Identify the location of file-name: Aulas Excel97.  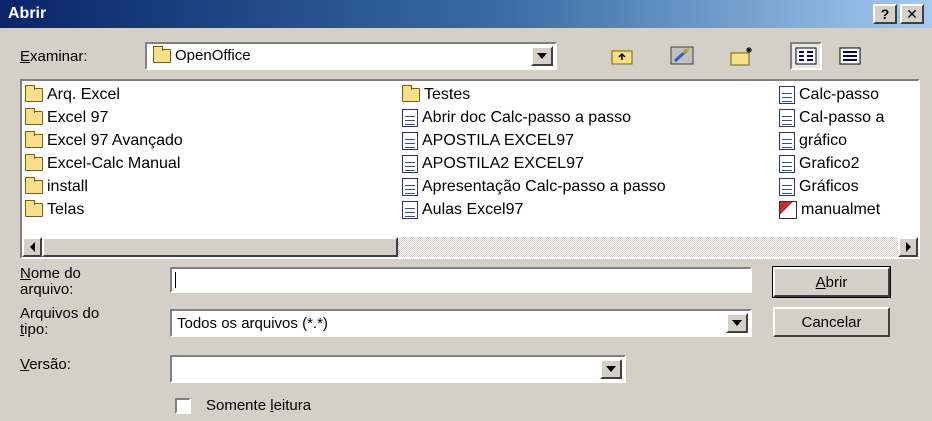
(473, 209).